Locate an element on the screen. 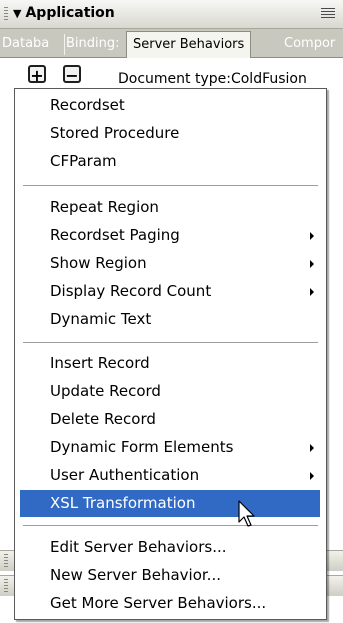 The height and width of the screenshot is (623, 343). tab-bindings: Binding: is located at coordinates (96, 44).